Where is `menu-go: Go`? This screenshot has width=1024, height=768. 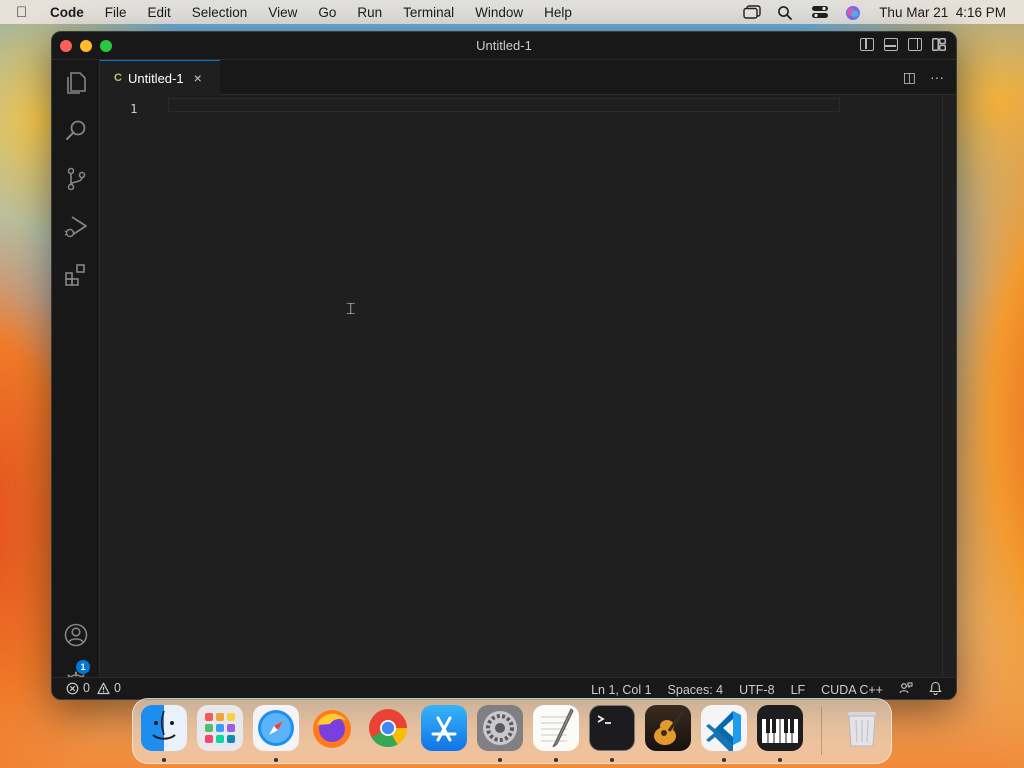
menu-go: Go is located at coordinates (327, 12).